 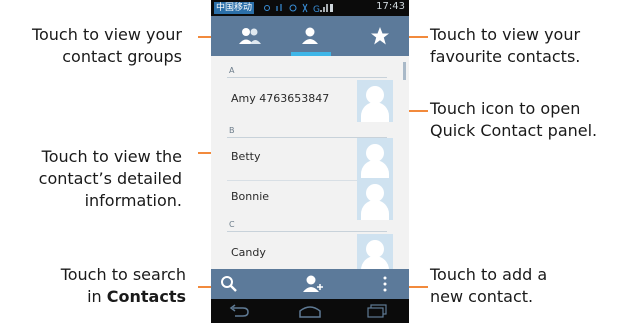 I want to click on contact-row: Bonnie, so click(x=310, y=199).